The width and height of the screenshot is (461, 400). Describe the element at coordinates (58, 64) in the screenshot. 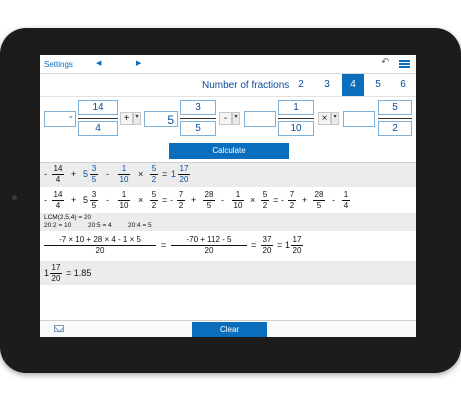

I see `settings-link: Settings` at that location.